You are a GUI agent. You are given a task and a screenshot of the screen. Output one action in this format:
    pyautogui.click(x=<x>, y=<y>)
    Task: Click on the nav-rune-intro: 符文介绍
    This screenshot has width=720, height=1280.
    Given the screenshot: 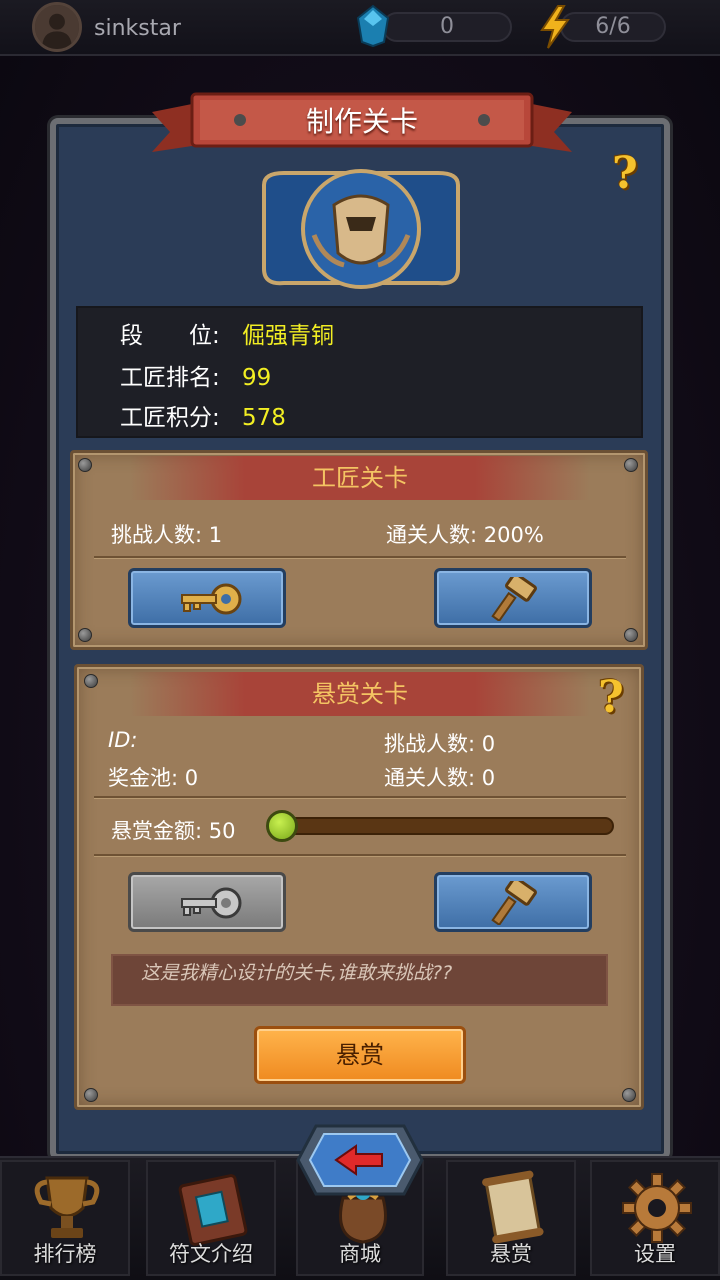 What is the action you would take?
    pyautogui.click(x=211, y=1218)
    